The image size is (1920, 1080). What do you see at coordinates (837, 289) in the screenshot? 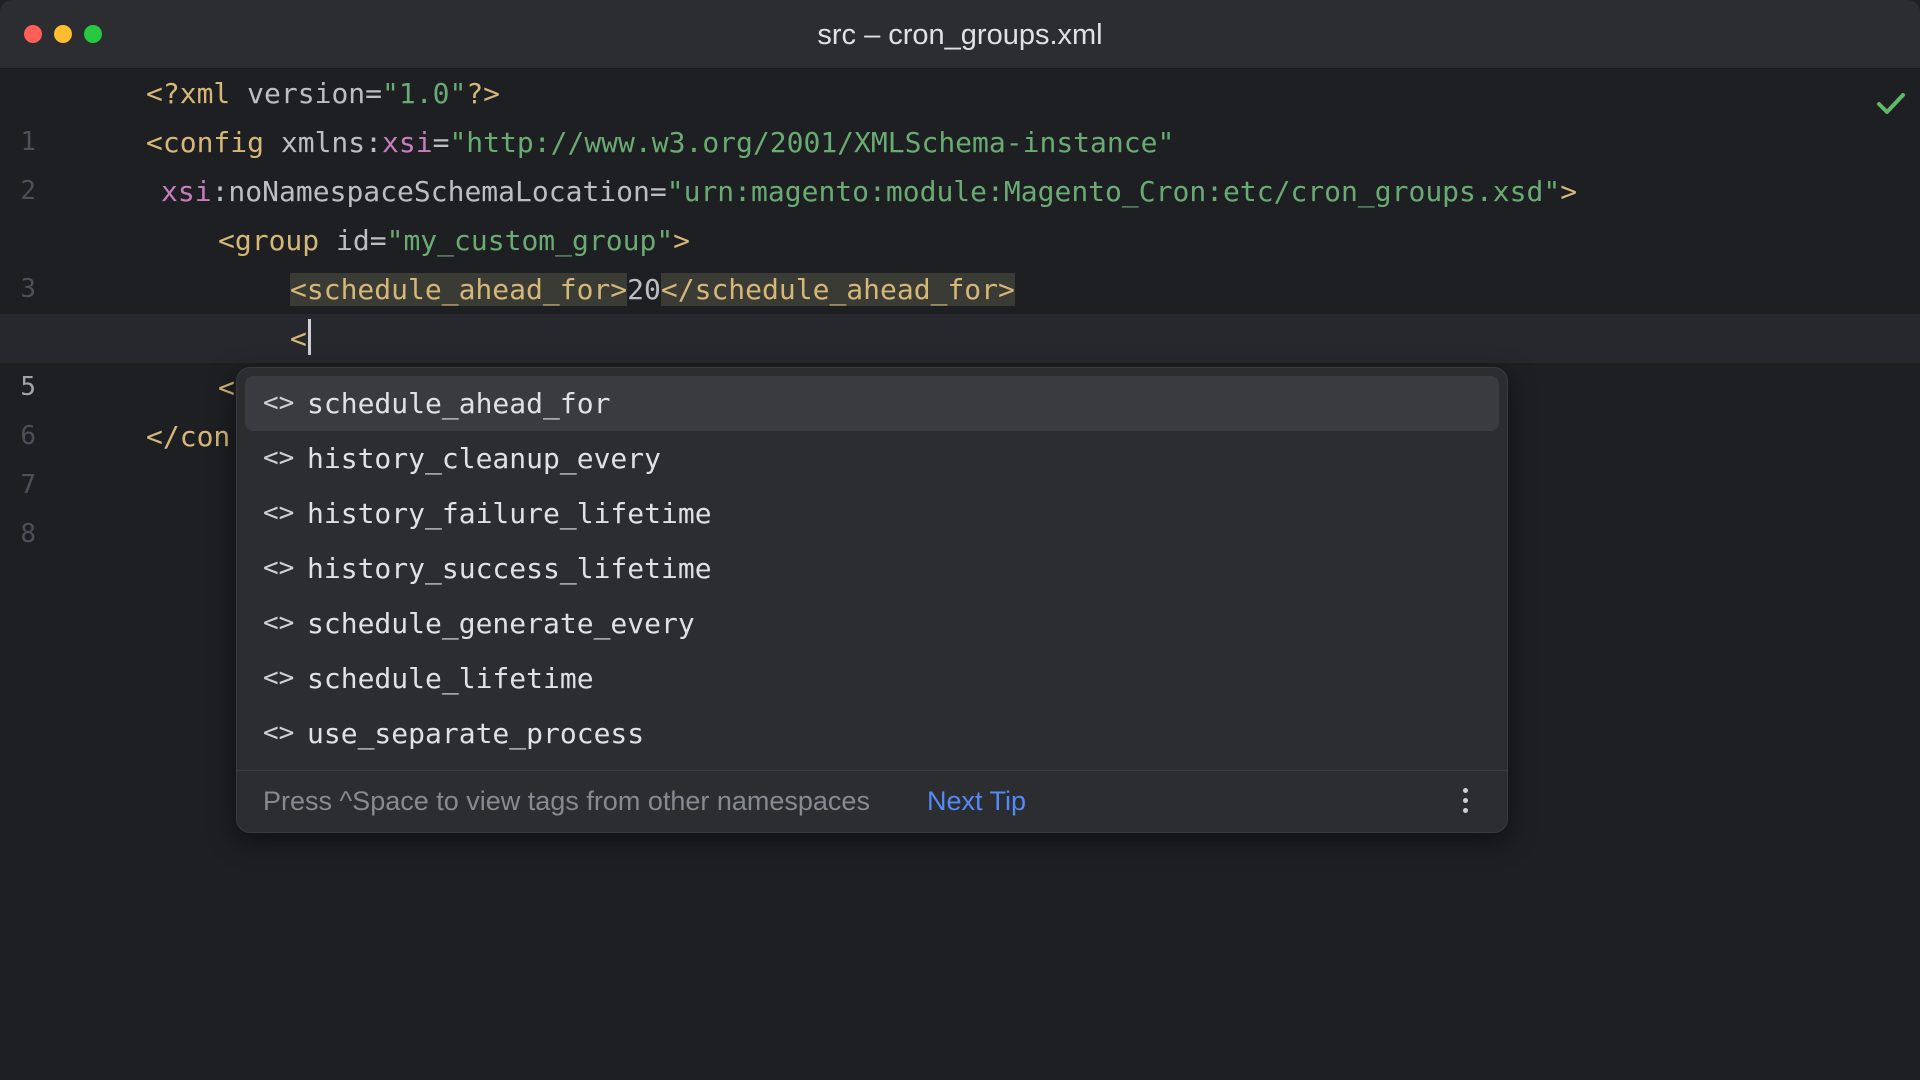
I see `matched-close-tag: </schedule_ahead_for>` at bounding box center [837, 289].